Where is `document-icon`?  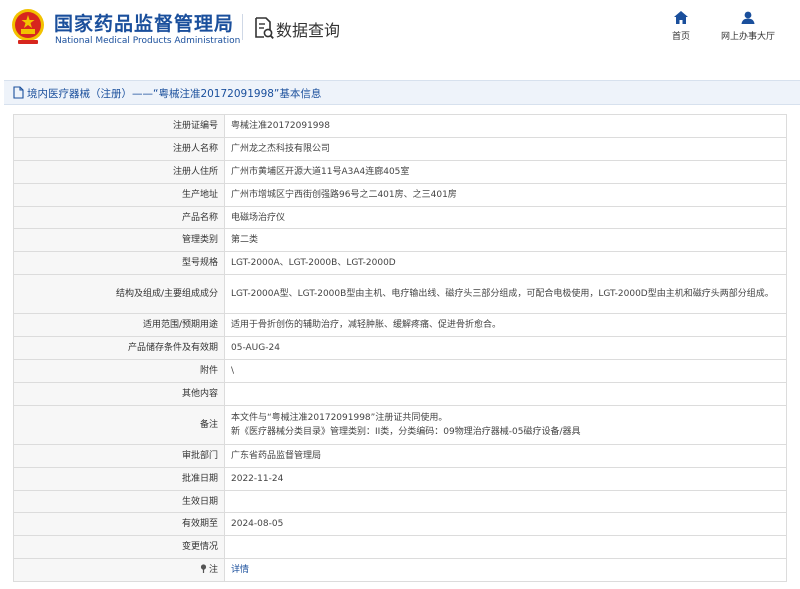 document-icon is located at coordinates (18, 92).